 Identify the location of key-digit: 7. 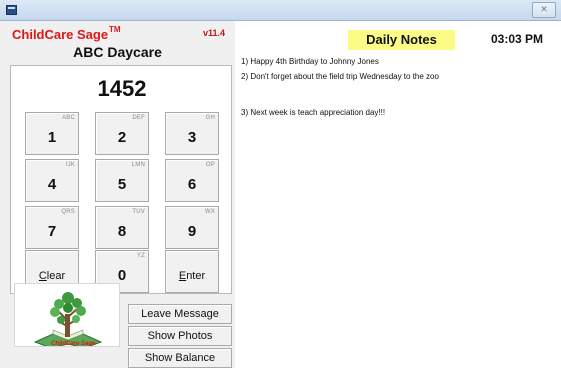
(52, 231).